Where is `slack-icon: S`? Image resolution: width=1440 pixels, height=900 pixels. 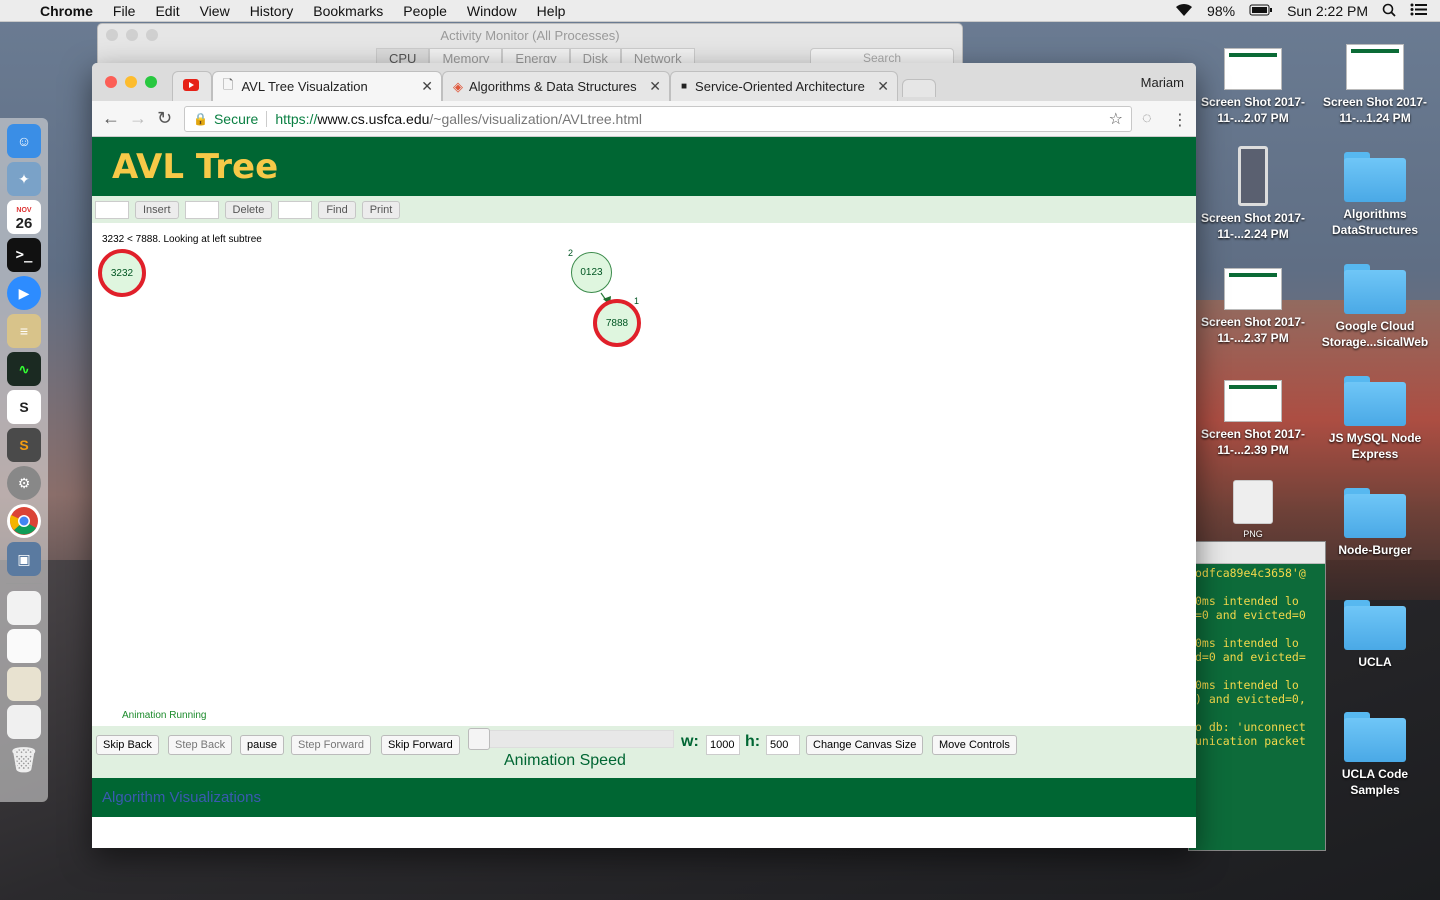
slack-icon: S is located at coordinates (24, 407).